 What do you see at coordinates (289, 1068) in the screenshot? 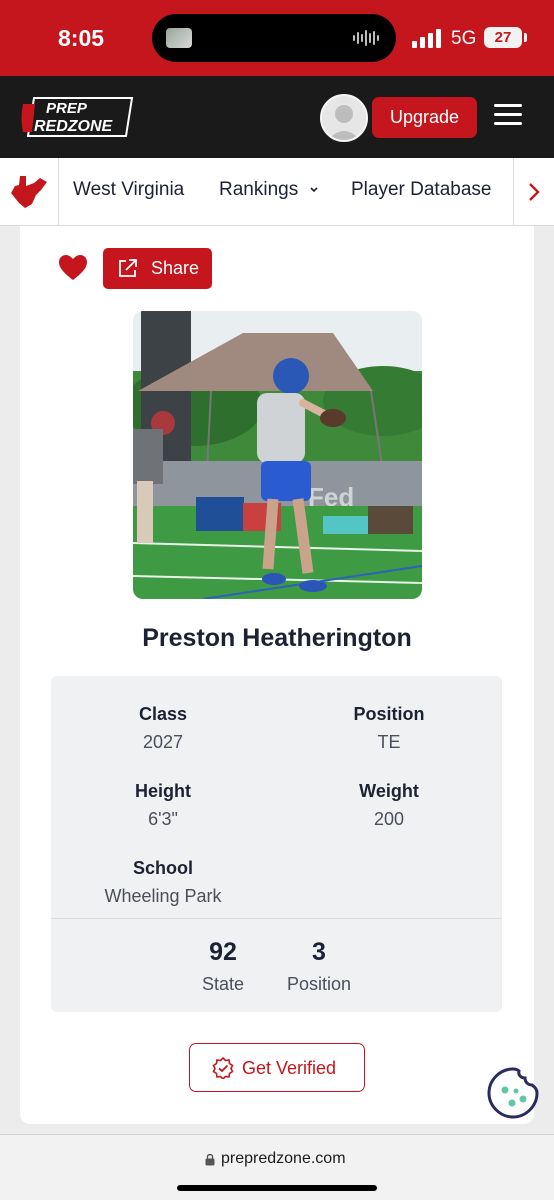
I see `get-verified-label: Get Verified` at bounding box center [289, 1068].